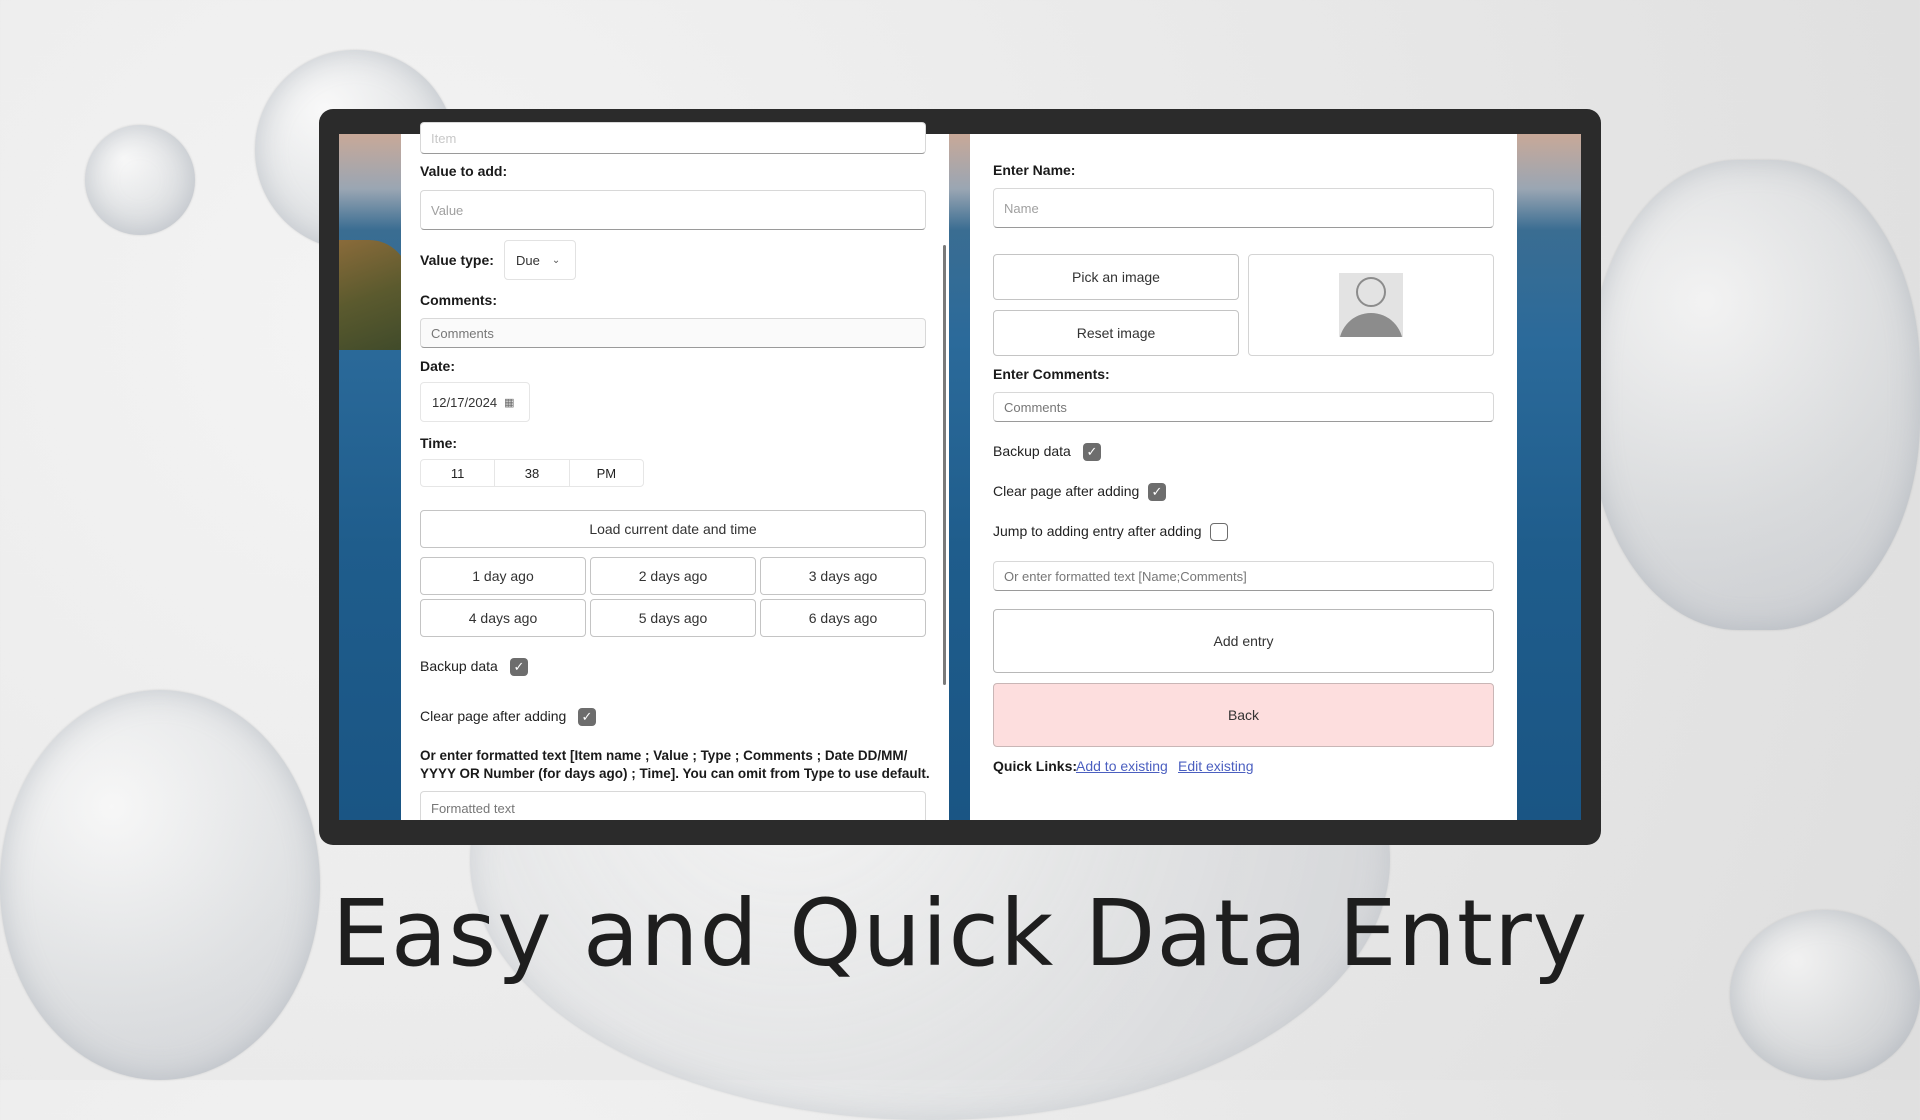 The height and width of the screenshot is (1120, 1920). I want to click on three-days-ago-button: 3 days ago, so click(843, 576).